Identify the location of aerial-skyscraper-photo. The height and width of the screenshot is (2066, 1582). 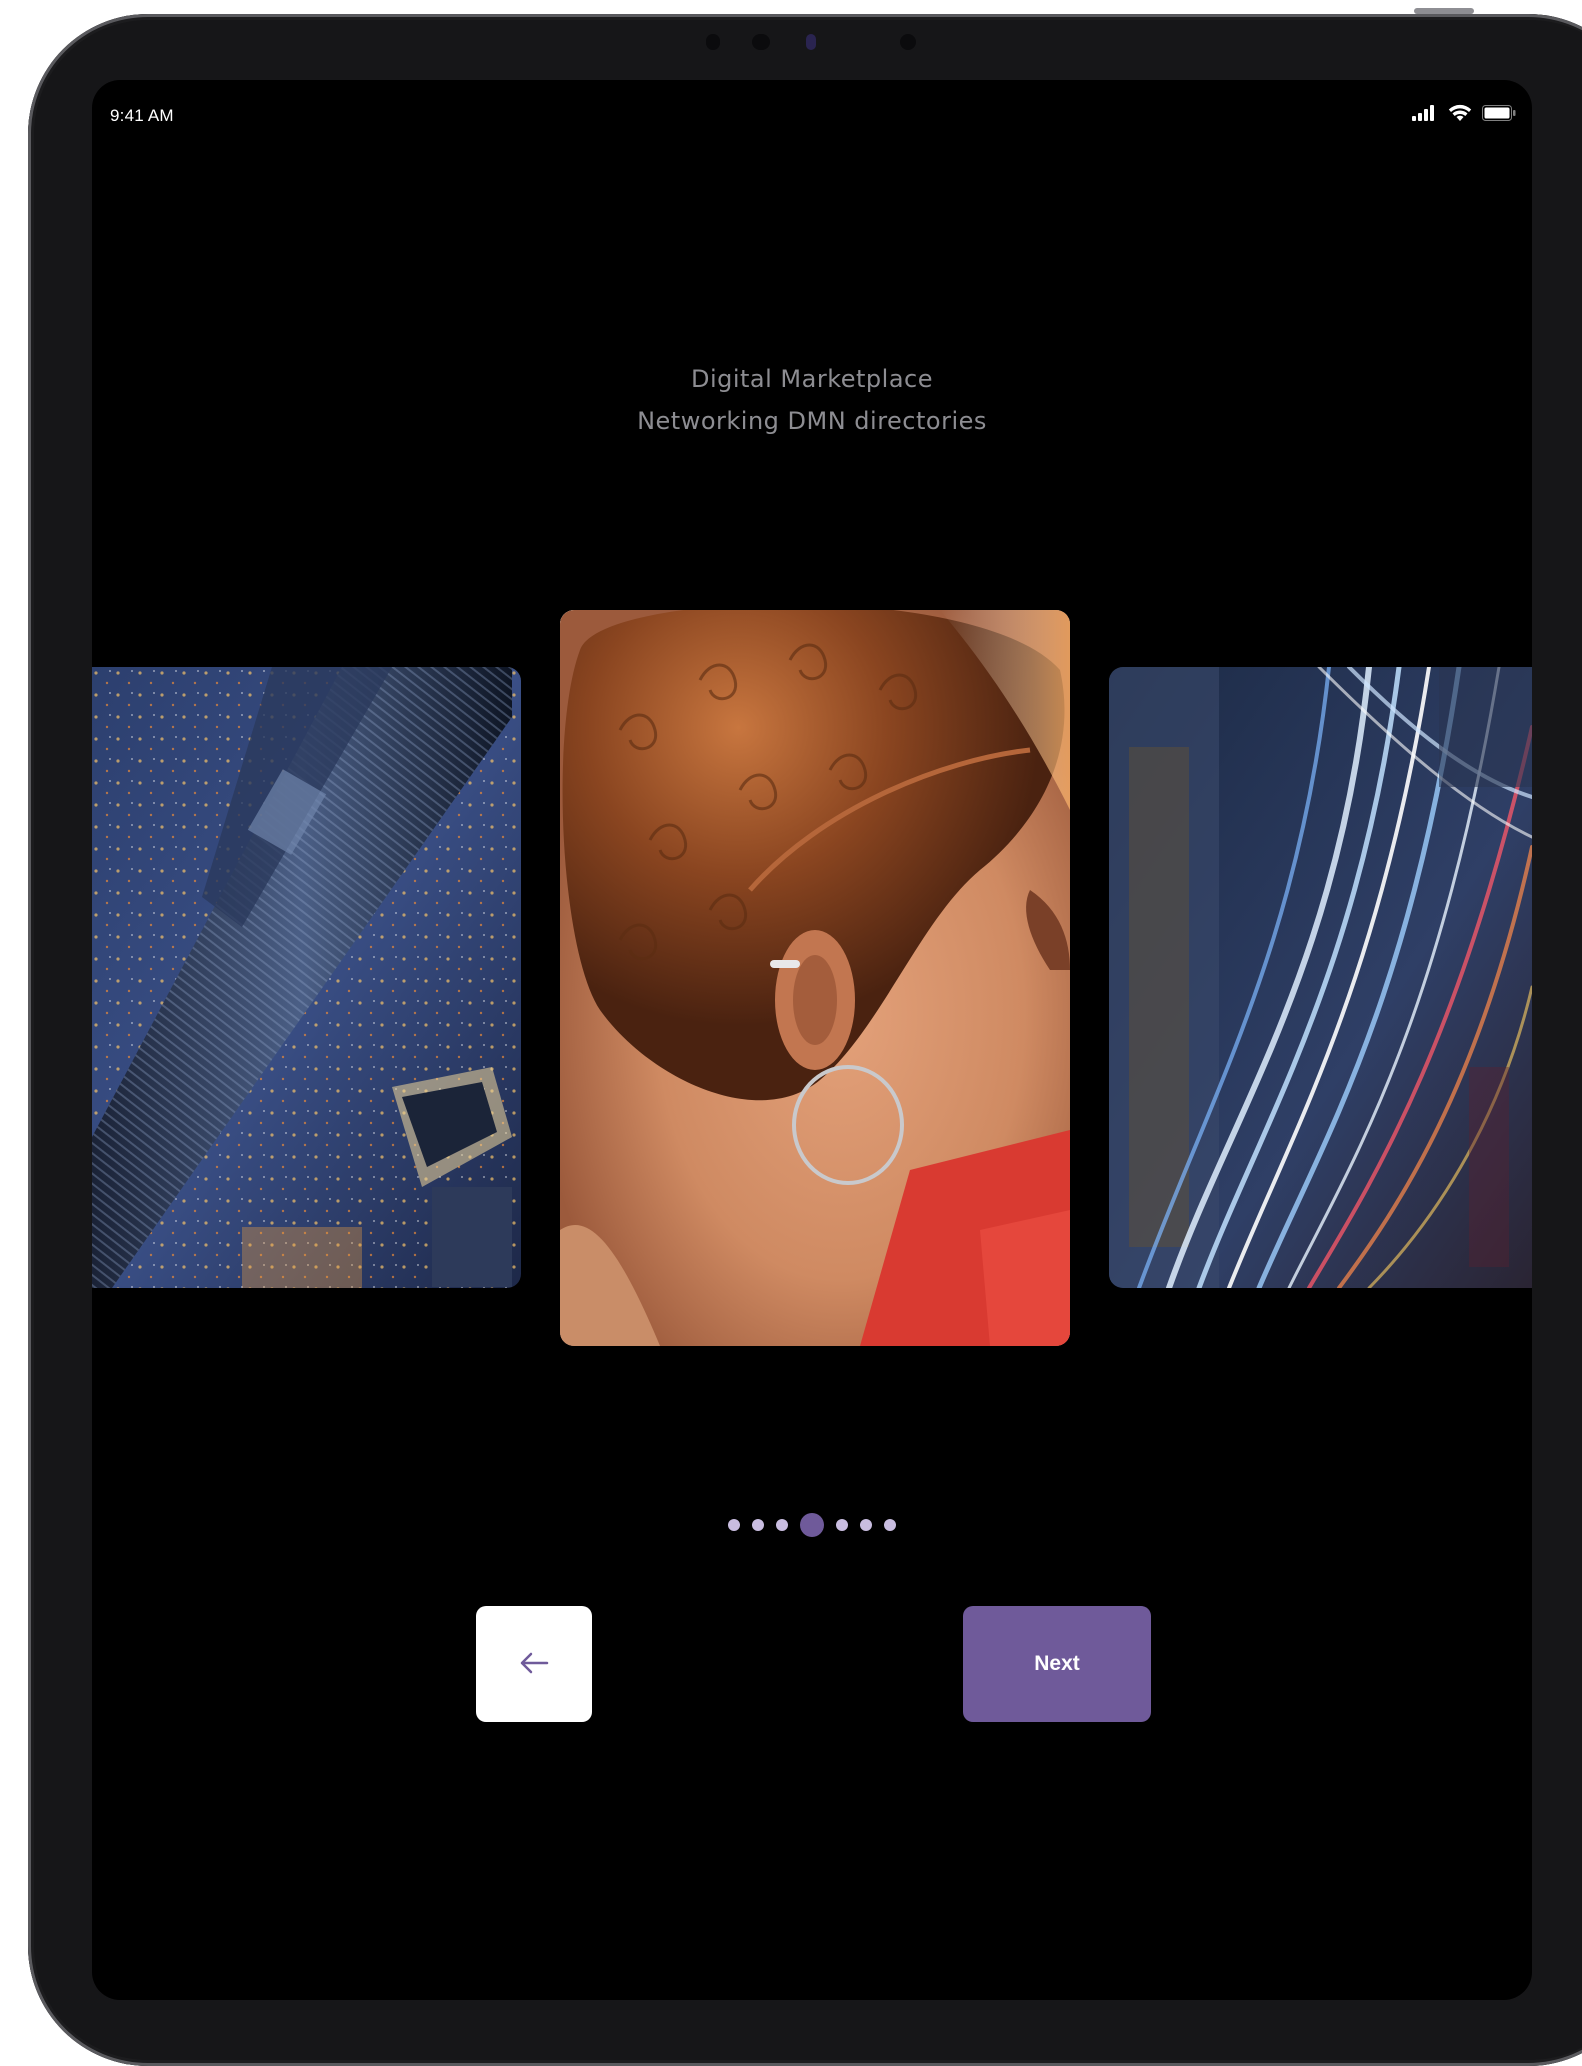
(306, 977).